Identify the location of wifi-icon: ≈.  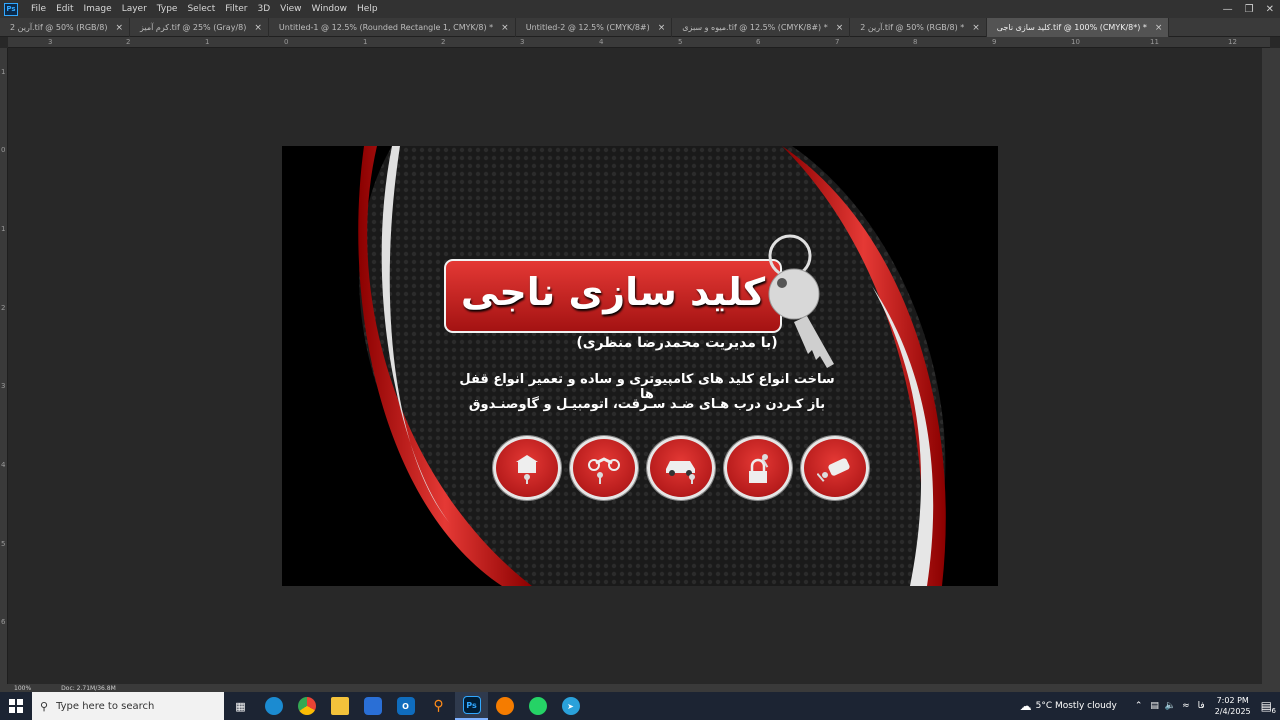
(1186, 706).